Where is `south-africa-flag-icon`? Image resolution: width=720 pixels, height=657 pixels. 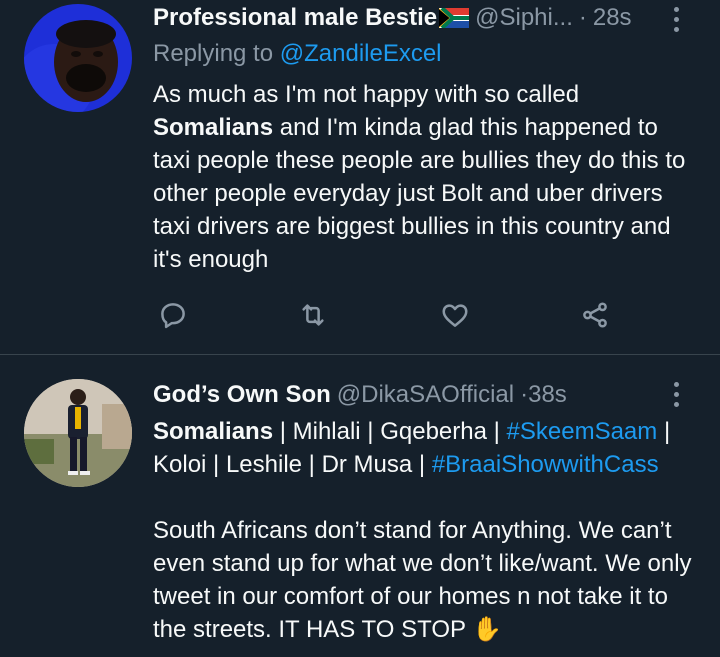
south-africa-flag-icon is located at coordinates (454, 18).